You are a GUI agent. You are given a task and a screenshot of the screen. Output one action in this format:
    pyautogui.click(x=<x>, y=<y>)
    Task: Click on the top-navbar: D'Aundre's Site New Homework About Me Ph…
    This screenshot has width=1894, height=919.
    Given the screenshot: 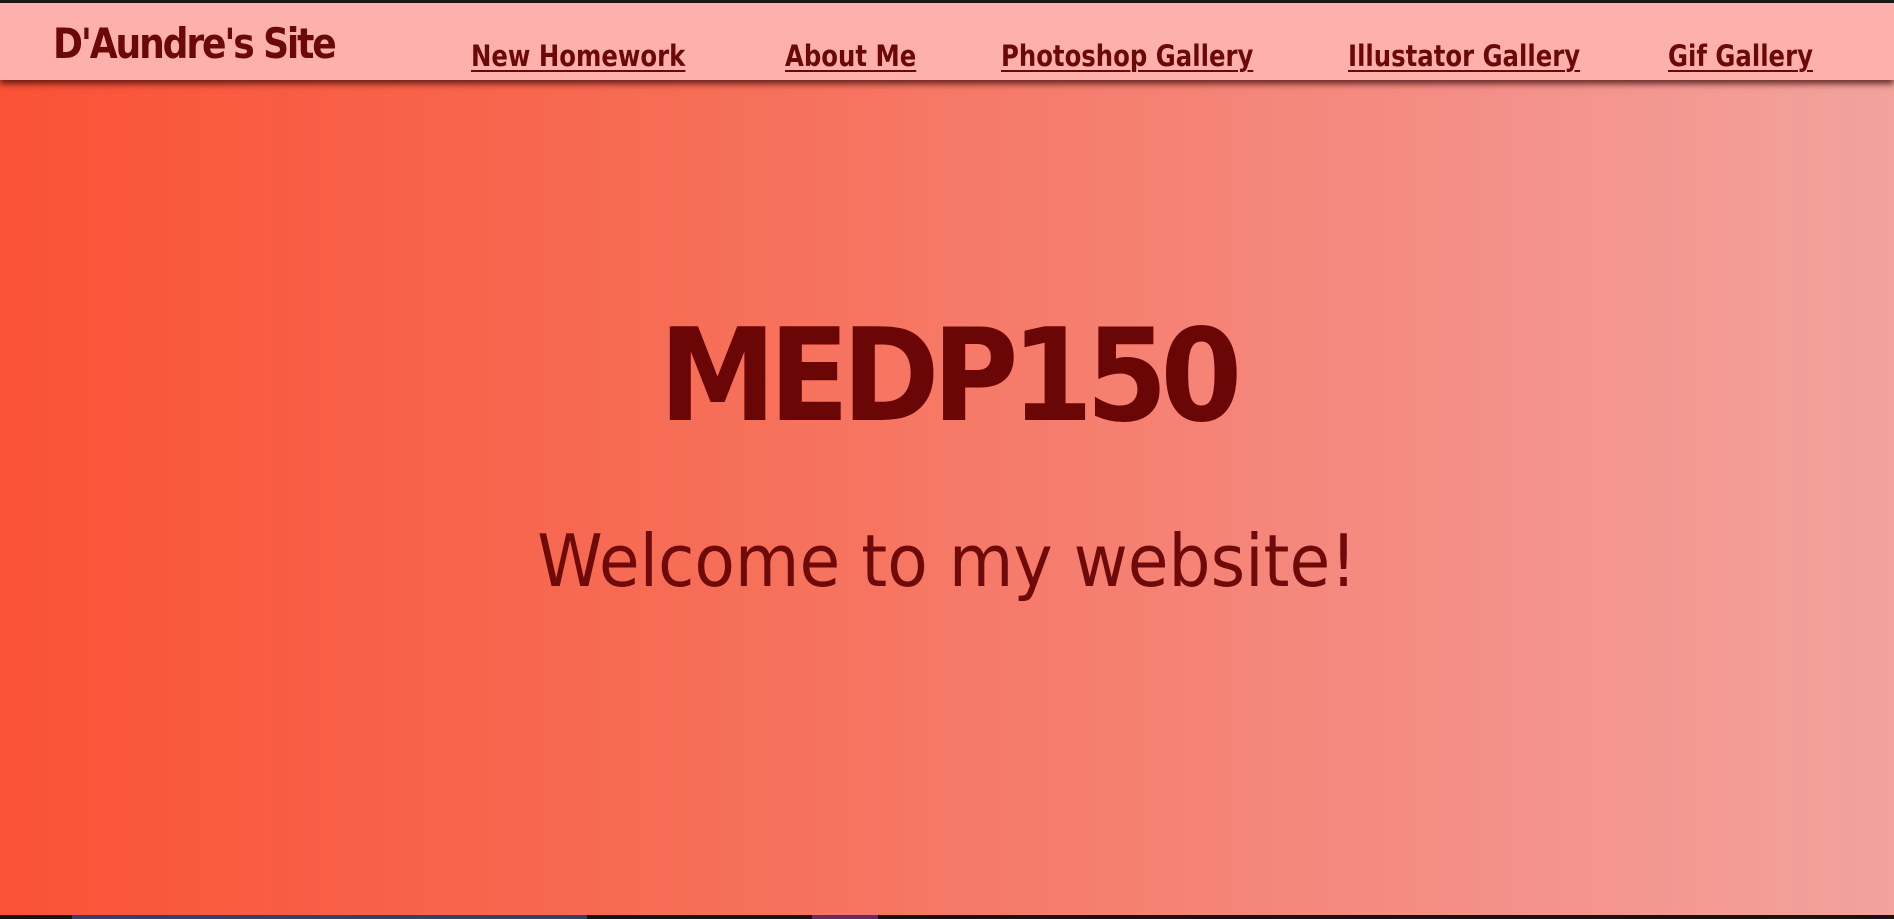 What is the action you would take?
    pyautogui.click(x=947, y=41)
    